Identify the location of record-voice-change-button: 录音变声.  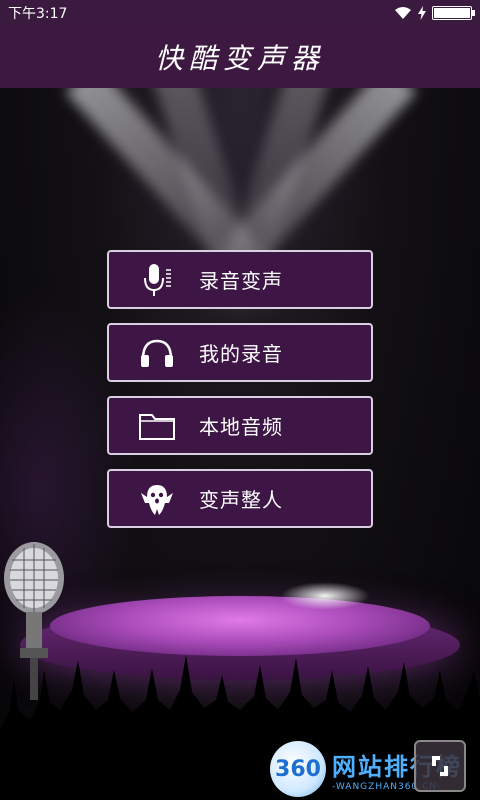
(240, 279).